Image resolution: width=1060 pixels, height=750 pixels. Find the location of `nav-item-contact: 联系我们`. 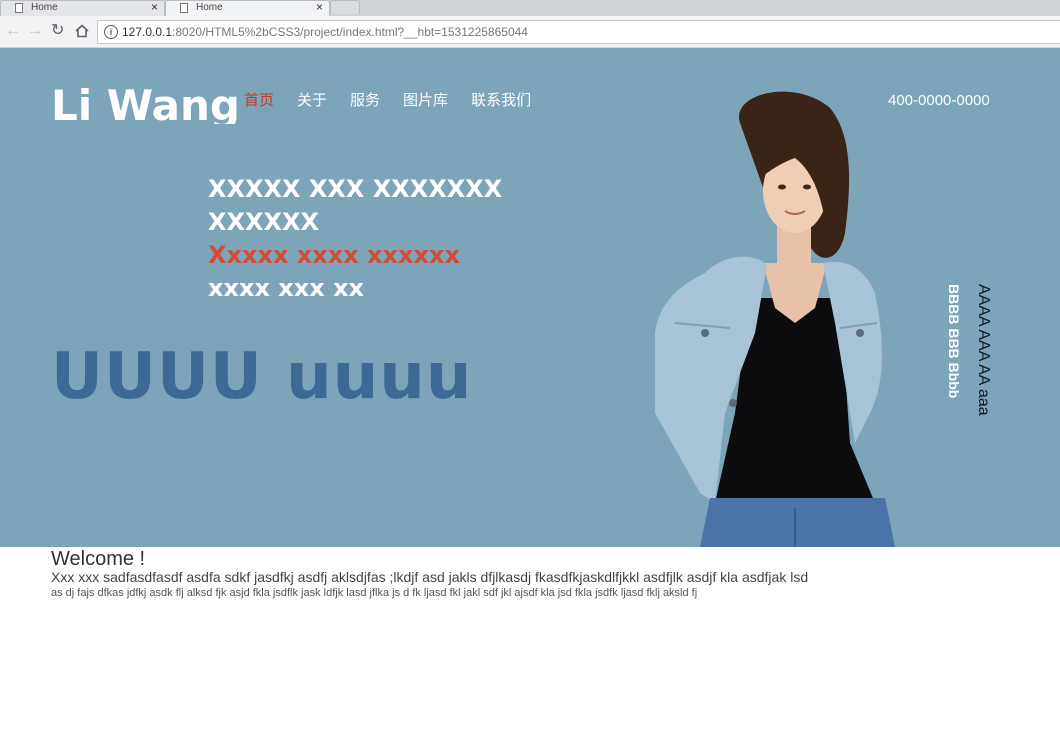

nav-item-contact: 联系我们 is located at coordinates (501, 99).